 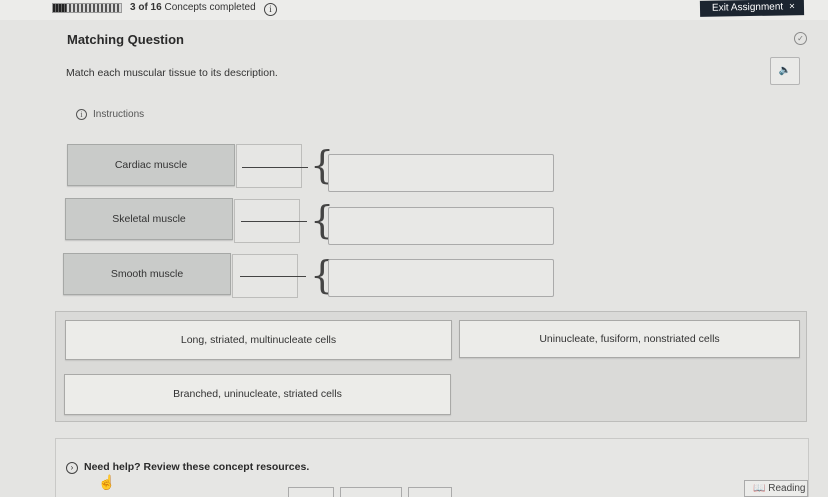 I want to click on term-label: Cardiac muscle, so click(x=151, y=165).